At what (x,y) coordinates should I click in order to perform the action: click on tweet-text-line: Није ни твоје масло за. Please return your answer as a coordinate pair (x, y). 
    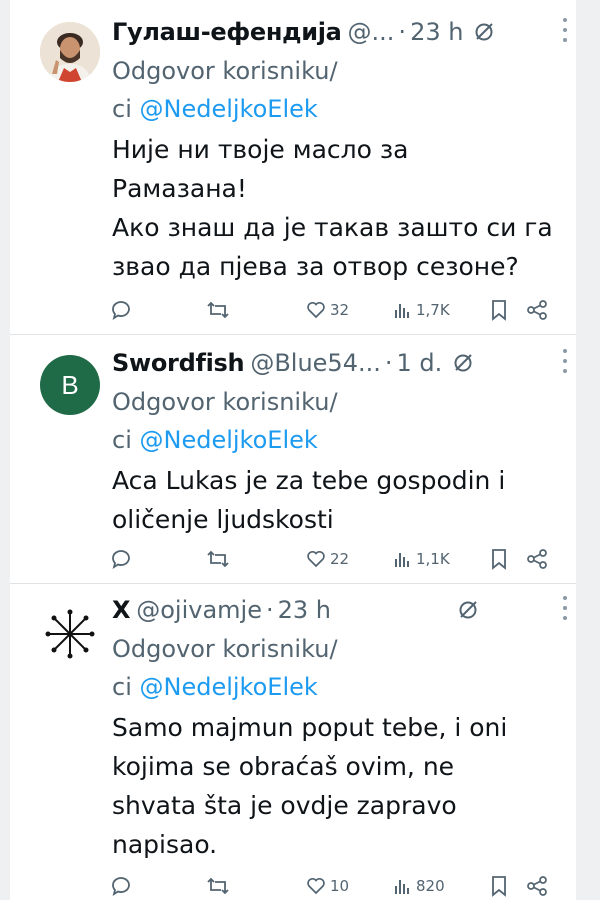
    Looking at the image, I should click on (260, 149).